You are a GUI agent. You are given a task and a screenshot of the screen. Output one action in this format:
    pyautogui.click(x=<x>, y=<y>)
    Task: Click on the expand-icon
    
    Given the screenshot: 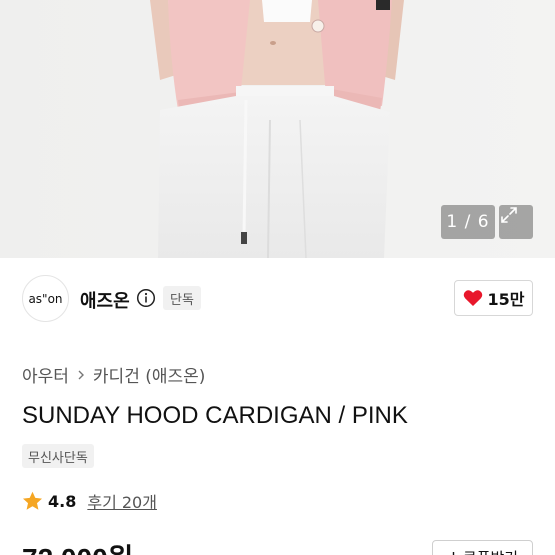 What is the action you would take?
    pyautogui.click(x=509, y=215)
    